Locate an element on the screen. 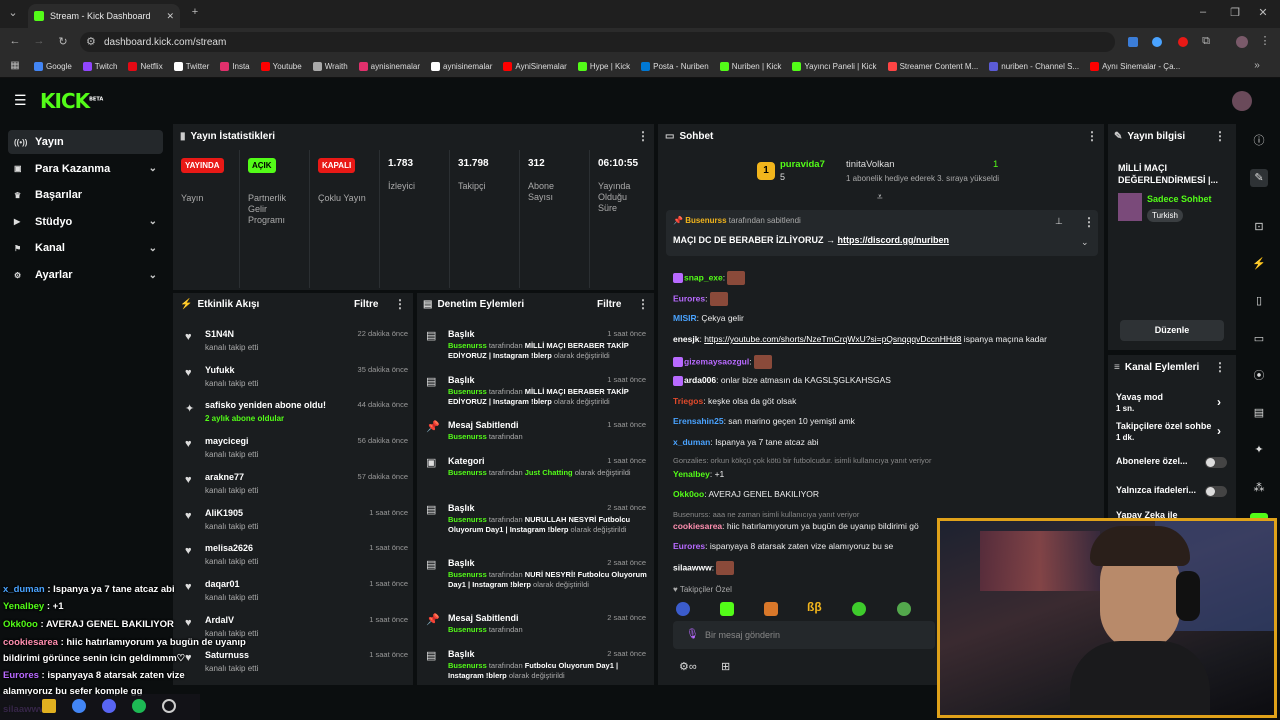  extensions-puzzle-icon: ⧉ is located at coordinates (1206, 41).